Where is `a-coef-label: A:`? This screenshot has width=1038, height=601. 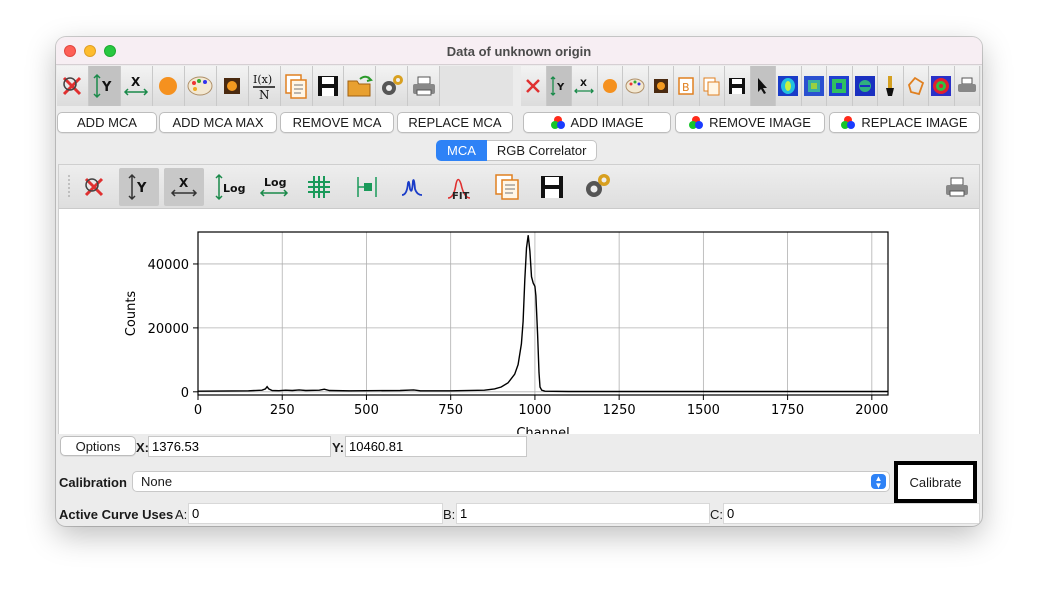 a-coef-label: A: is located at coordinates (181, 514).